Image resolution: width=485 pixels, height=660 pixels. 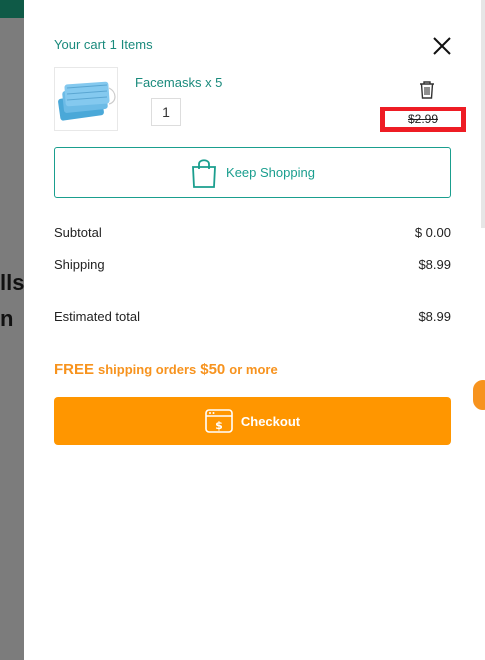 What do you see at coordinates (166, 112) in the screenshot?
I see `quantity-input: 1` at bounding box center [166, 112].